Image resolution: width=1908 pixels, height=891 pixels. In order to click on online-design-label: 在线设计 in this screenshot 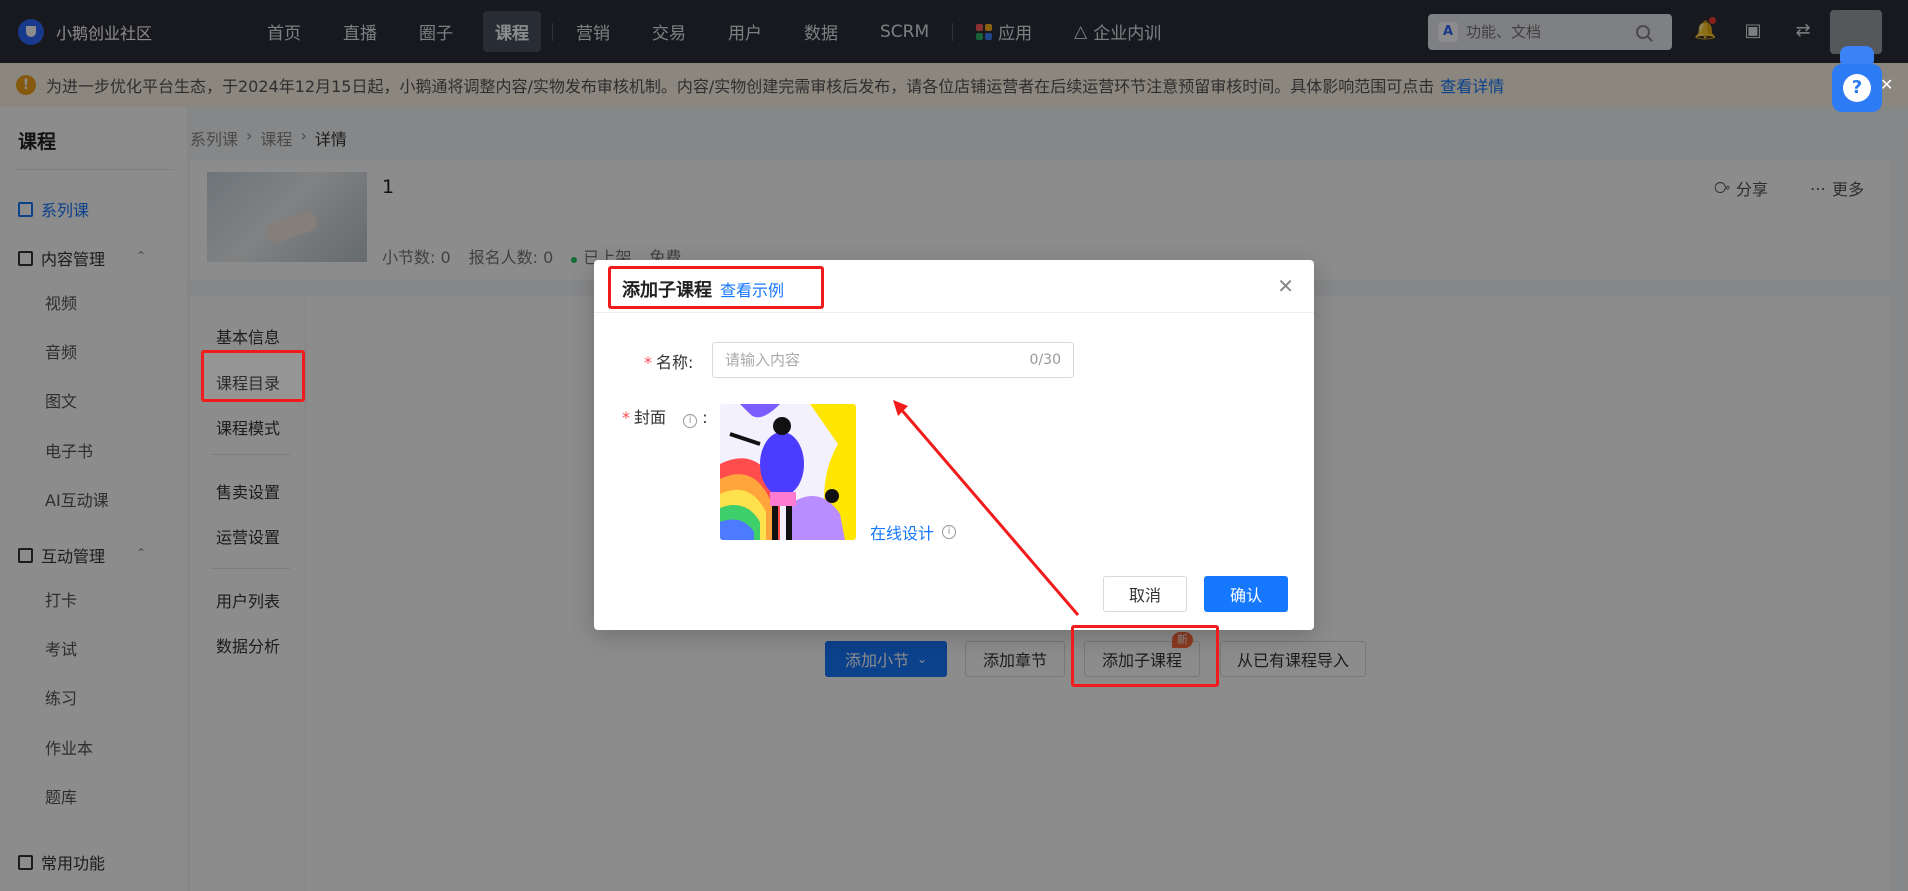, I will do `click(902, 533)`.